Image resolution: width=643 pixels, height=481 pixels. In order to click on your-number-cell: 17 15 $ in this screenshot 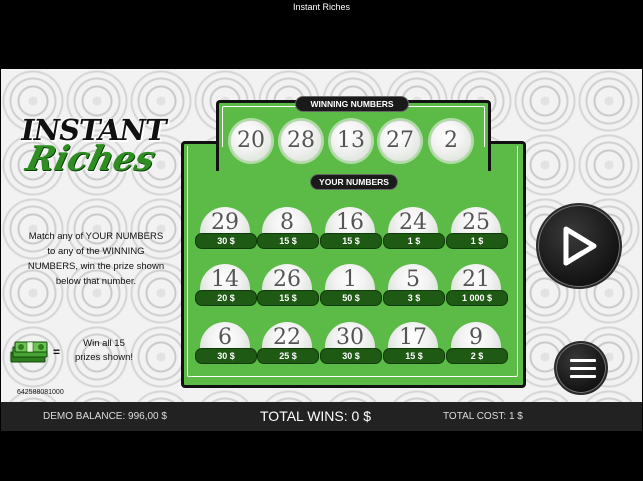, I will do `click(414, 347)`.